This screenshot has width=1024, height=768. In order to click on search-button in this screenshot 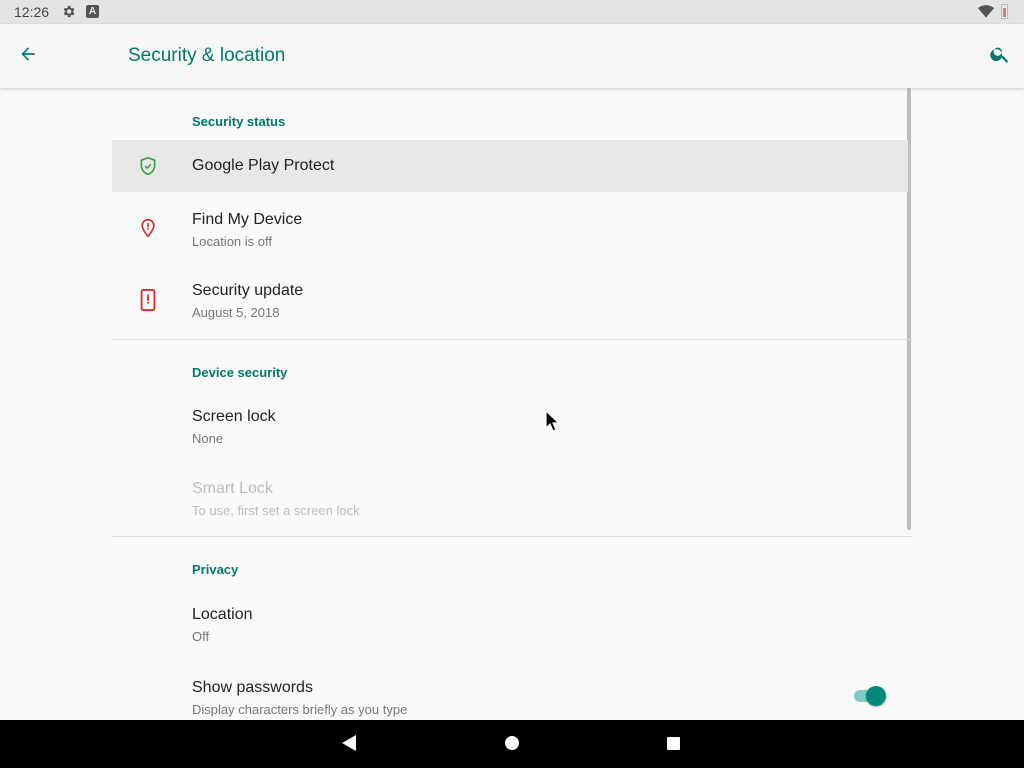, I will do `click(1000, 56)`.